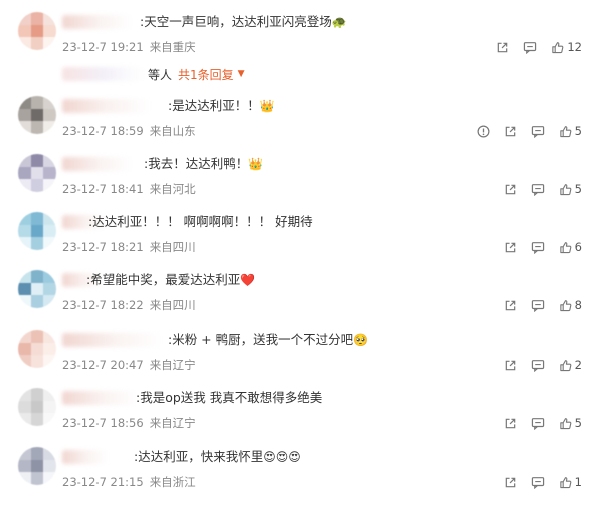  What do you see at coordinates (103, 74) in the screenshot?
I see `reply-avatars-blurred` at bounding box center [103, 74].